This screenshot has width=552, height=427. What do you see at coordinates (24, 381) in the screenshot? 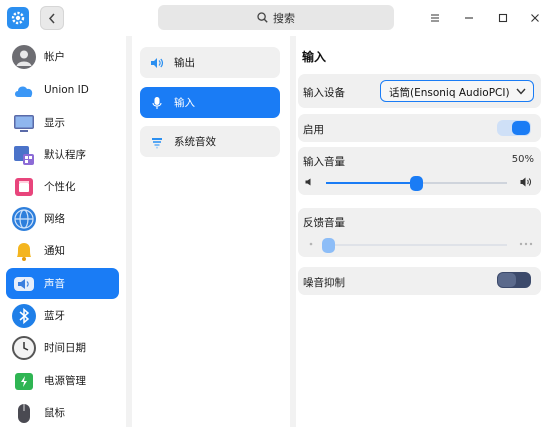
I see `battery-icon` at bounding box center [24, 381].